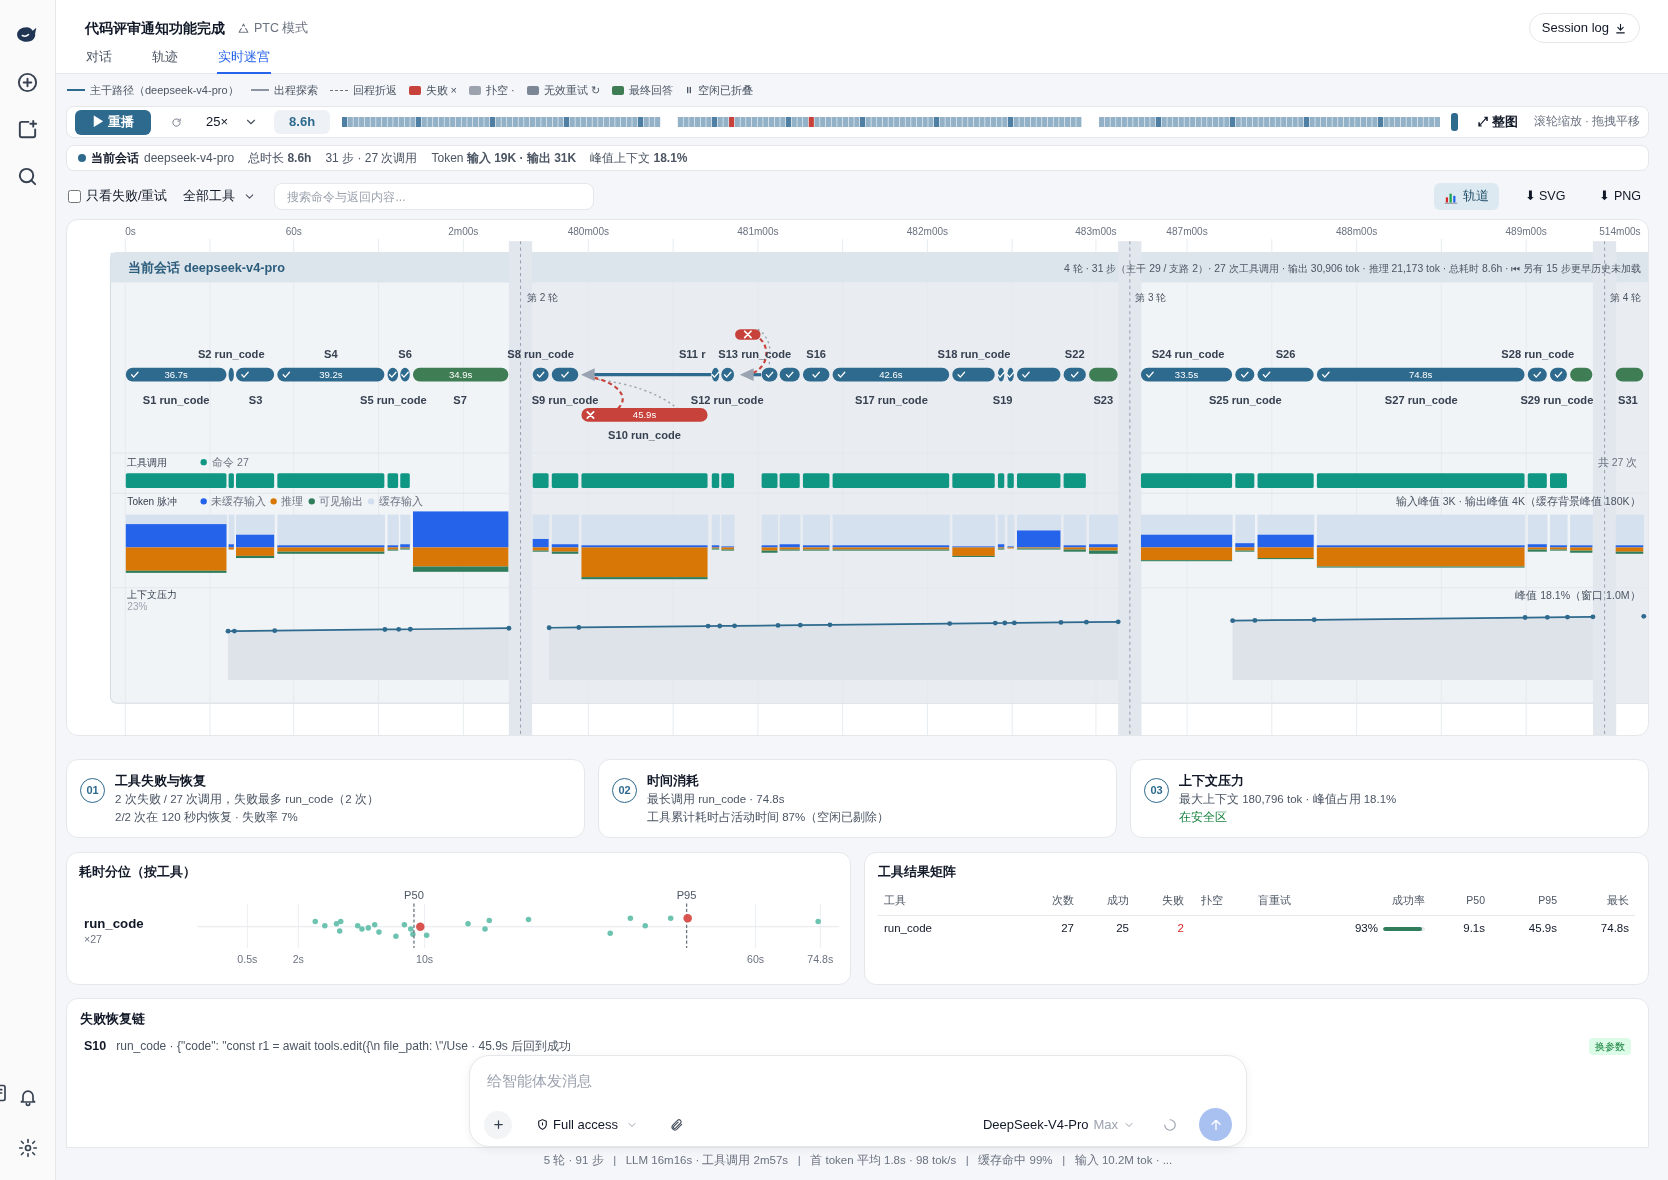  I want to click on axis-label: 489m00s, so click(1526, 231).